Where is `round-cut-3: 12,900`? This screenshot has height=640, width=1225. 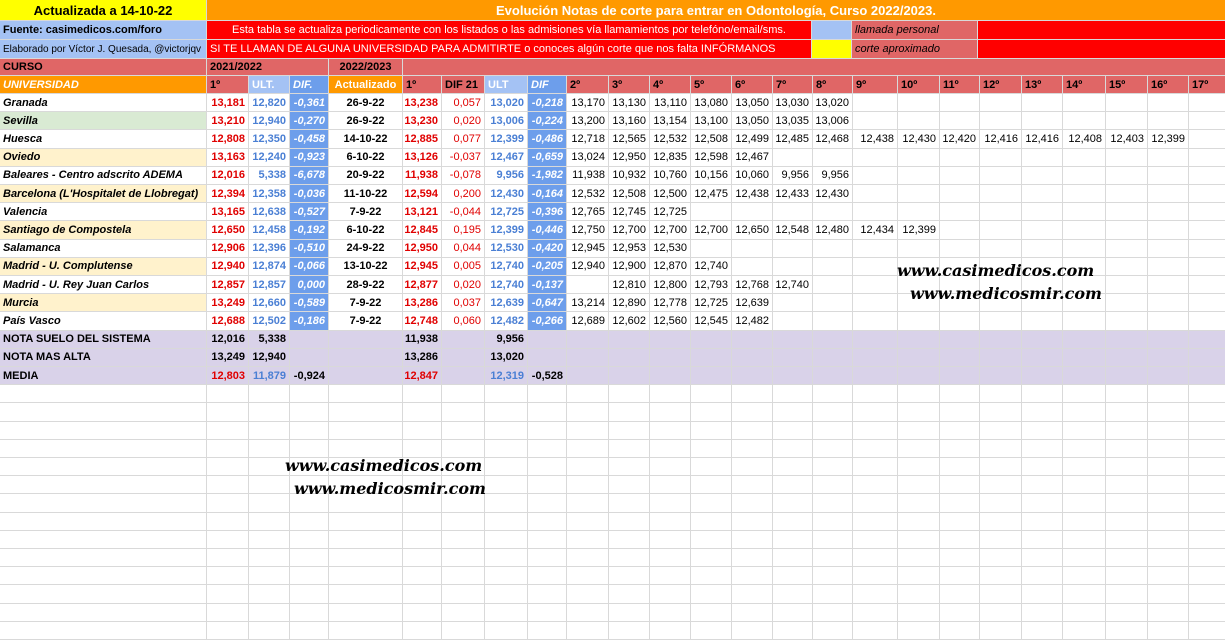
round-cut-3: 12,900 is located at coordinates (629, 266).